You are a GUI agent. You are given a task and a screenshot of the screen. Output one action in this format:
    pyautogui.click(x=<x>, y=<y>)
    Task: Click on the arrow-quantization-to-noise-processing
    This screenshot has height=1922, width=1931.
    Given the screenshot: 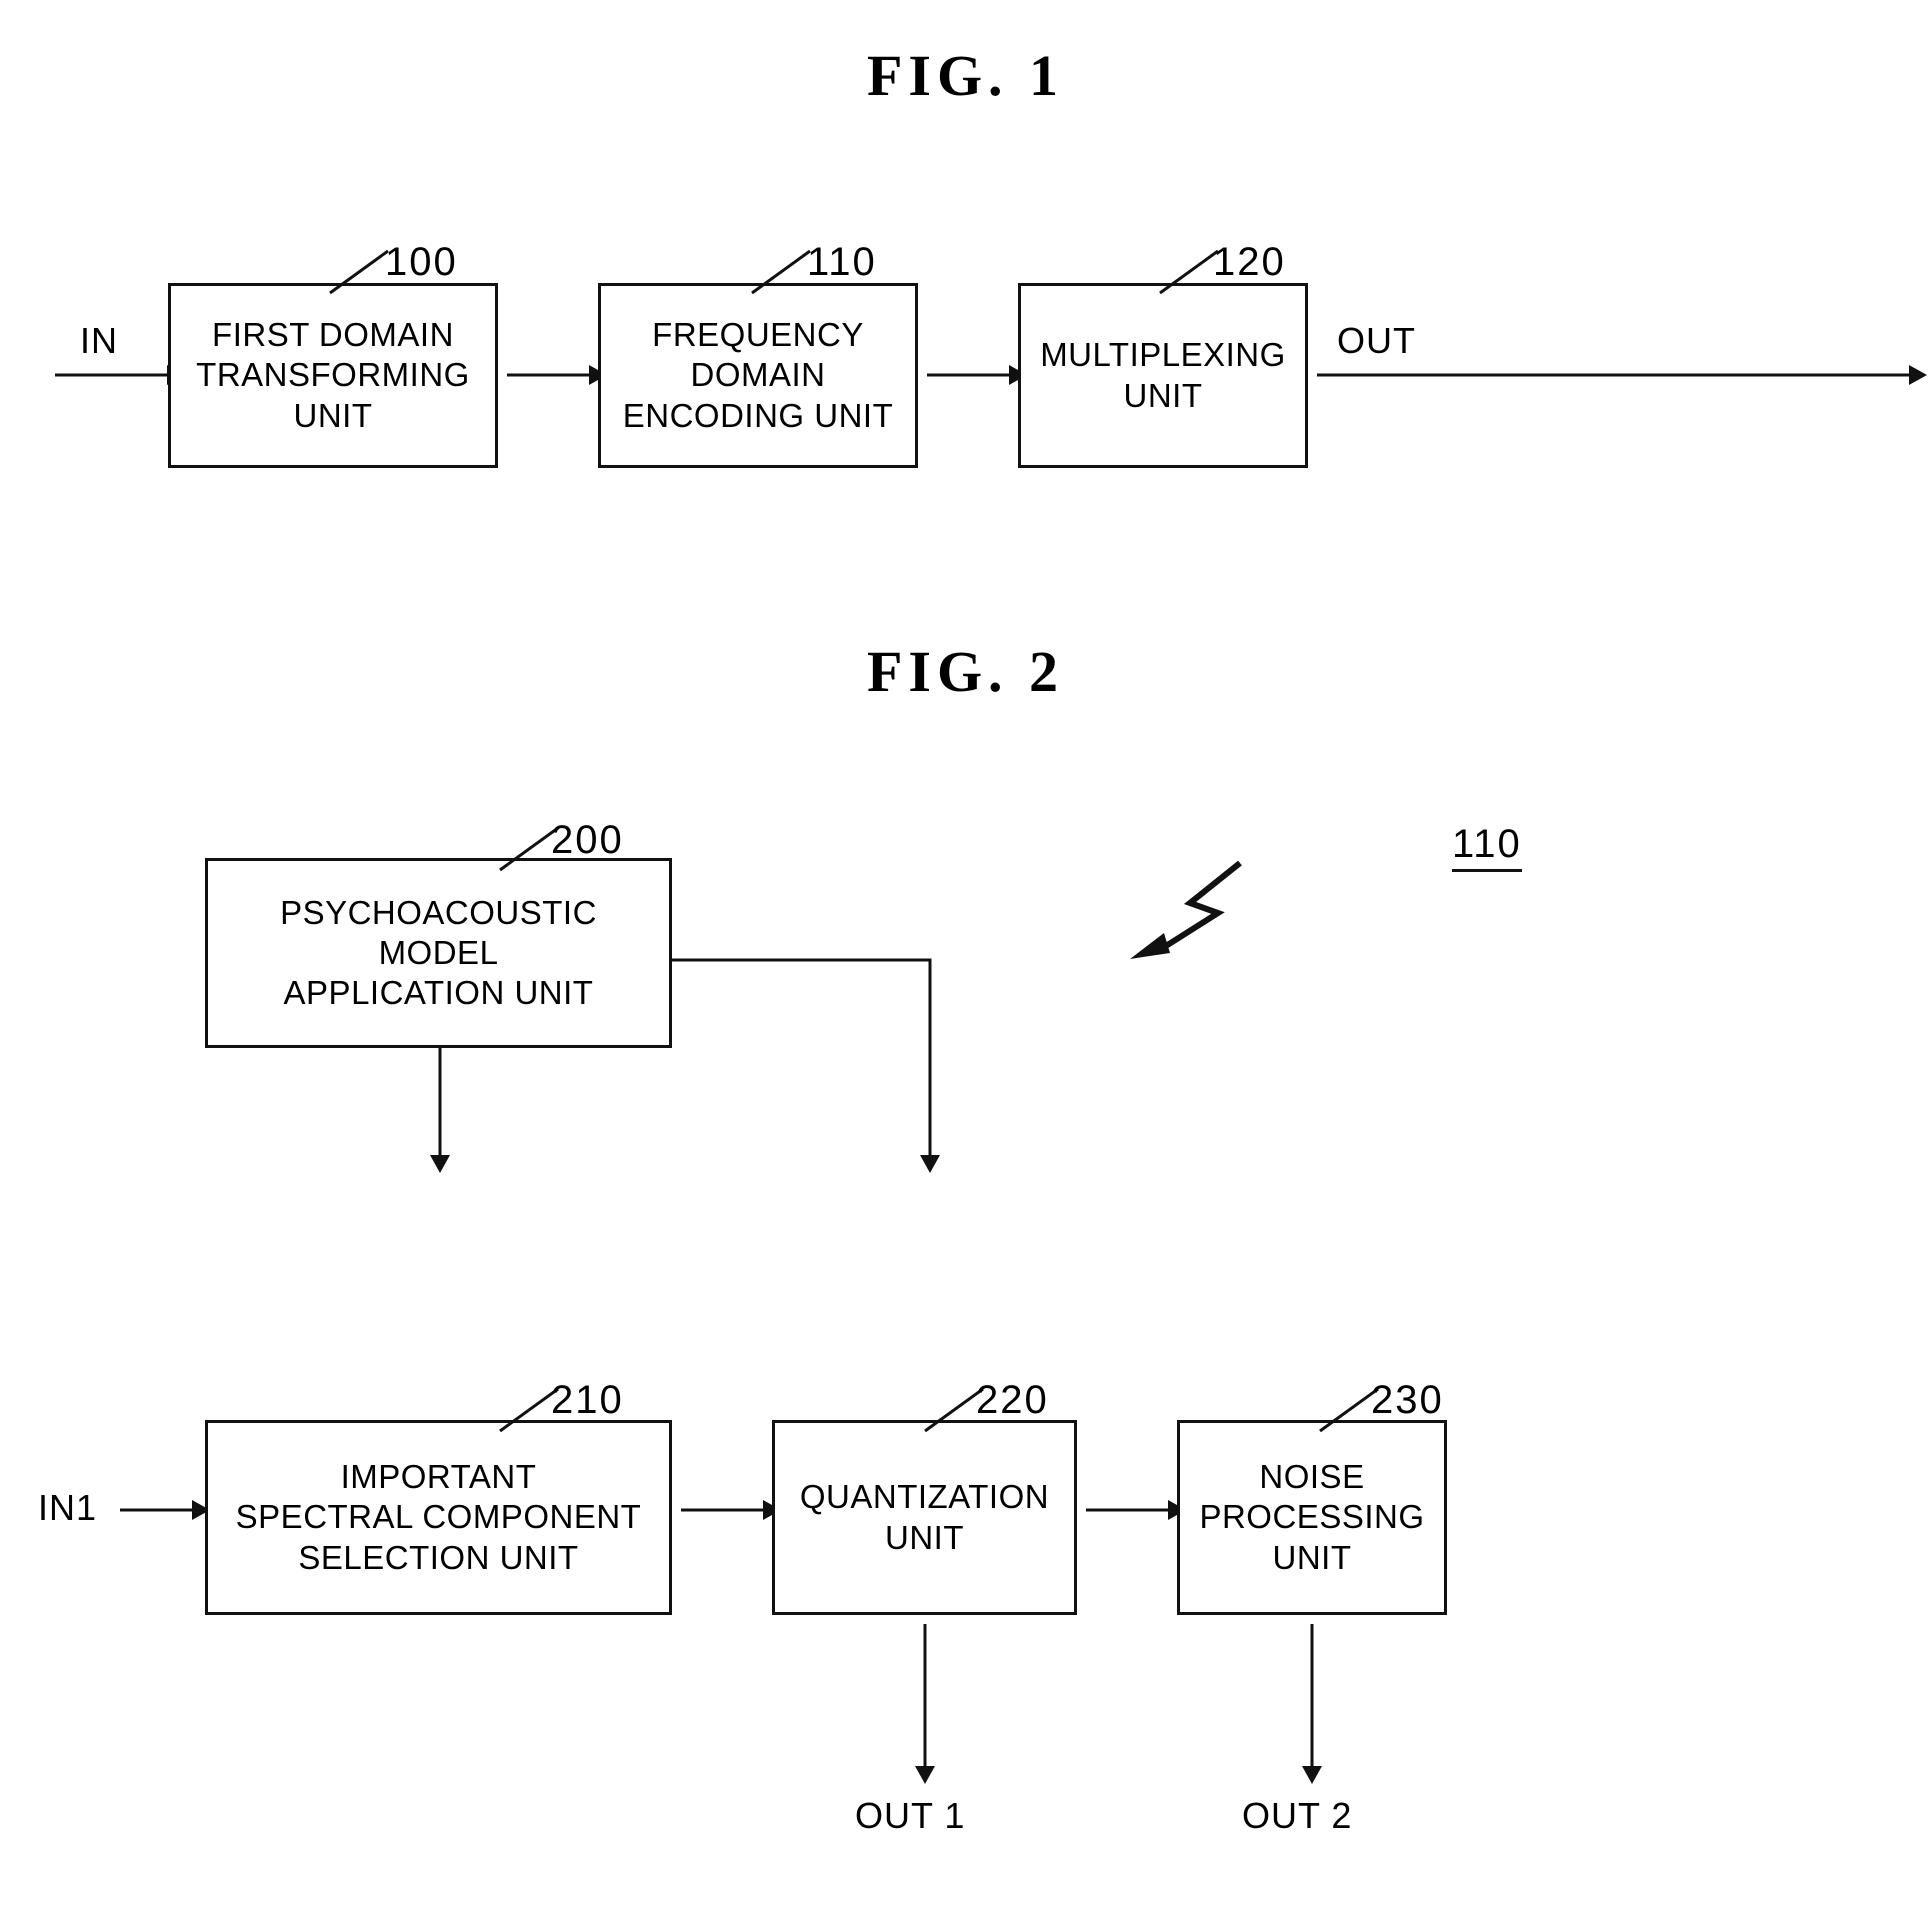 What is the action you would take?
    pyautogui.click(x=1136, y=1510)
    